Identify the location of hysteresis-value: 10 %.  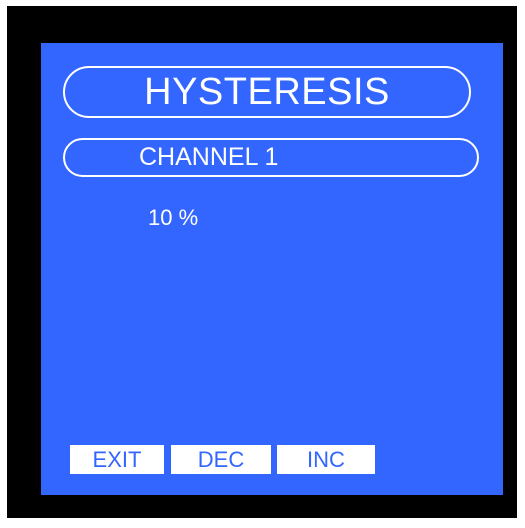
(173, 217).